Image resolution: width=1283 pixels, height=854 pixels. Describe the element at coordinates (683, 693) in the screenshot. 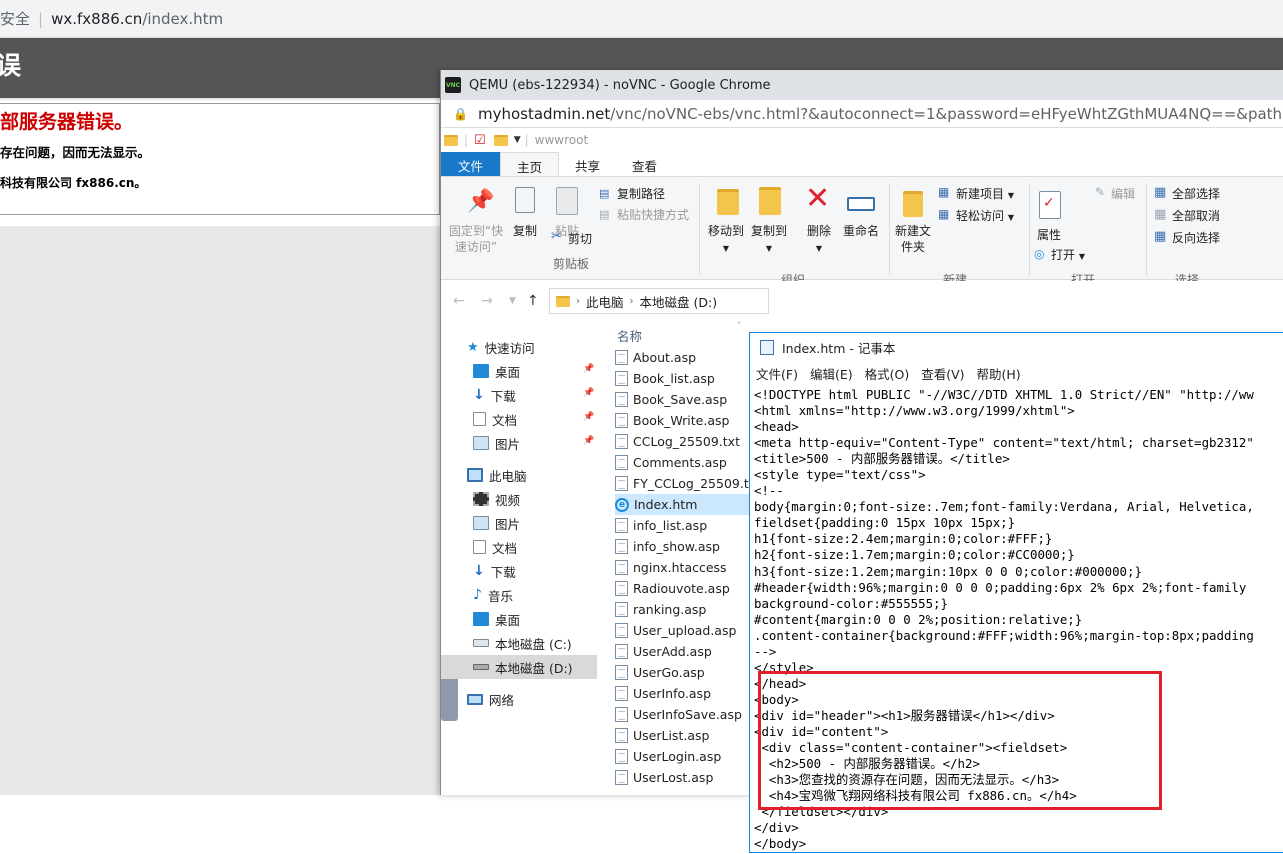

I see `file-item: UserInfo.asp` at that location.